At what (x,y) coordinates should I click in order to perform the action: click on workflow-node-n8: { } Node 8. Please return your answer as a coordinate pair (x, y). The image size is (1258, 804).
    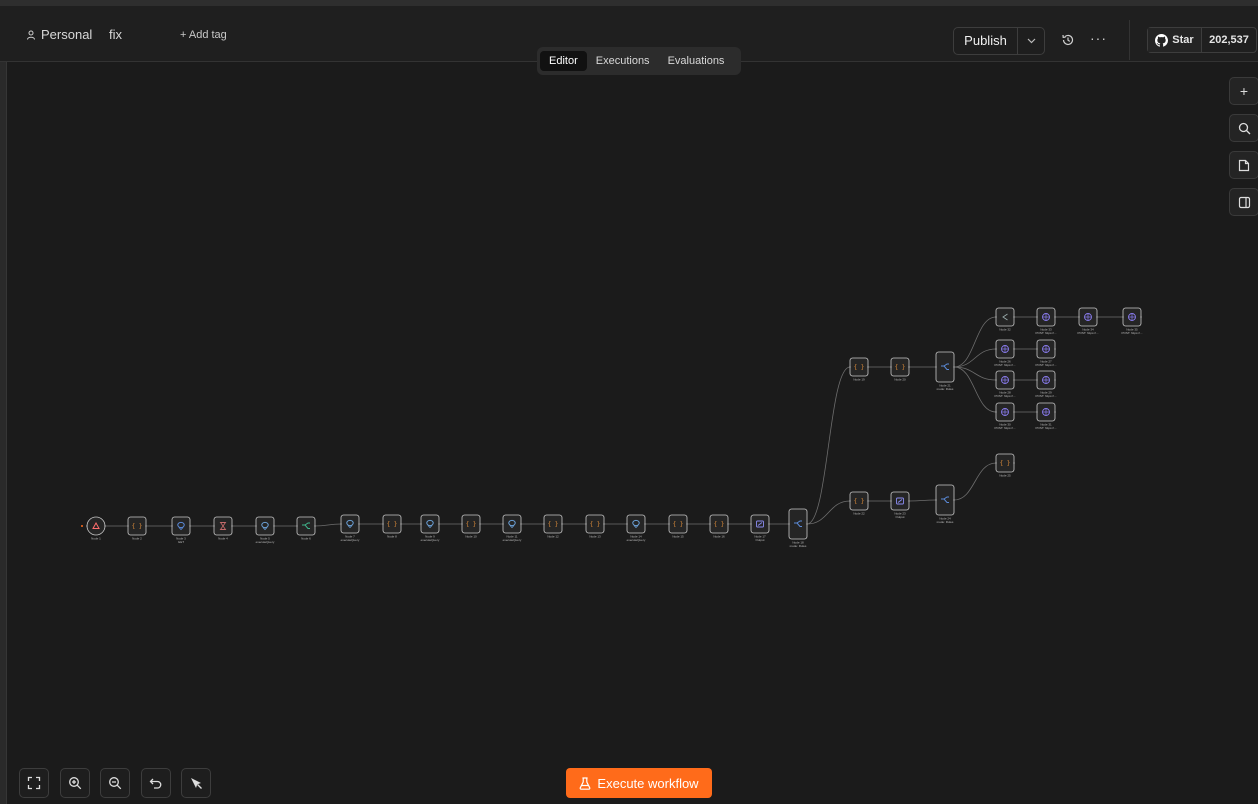
    Looking at the image, I should click on (392, 526).